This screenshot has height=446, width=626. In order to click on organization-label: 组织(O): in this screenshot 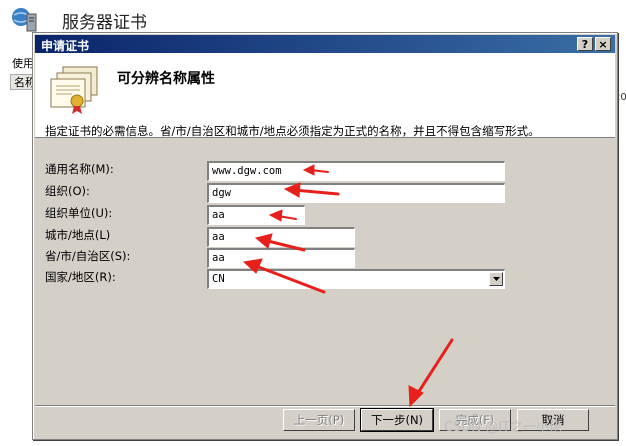, I will do `click(67, 191)`.